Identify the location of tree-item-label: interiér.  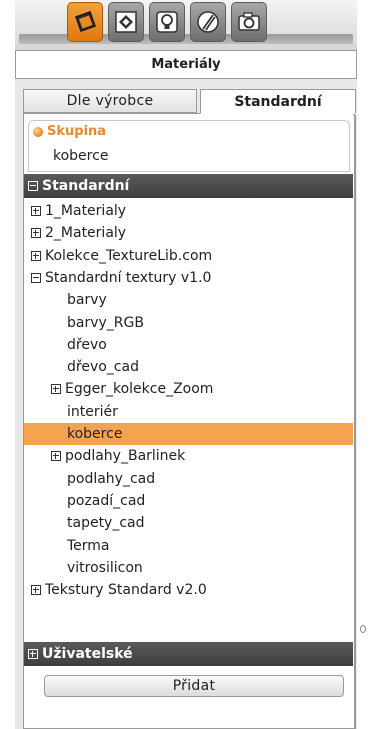
(92, 411).